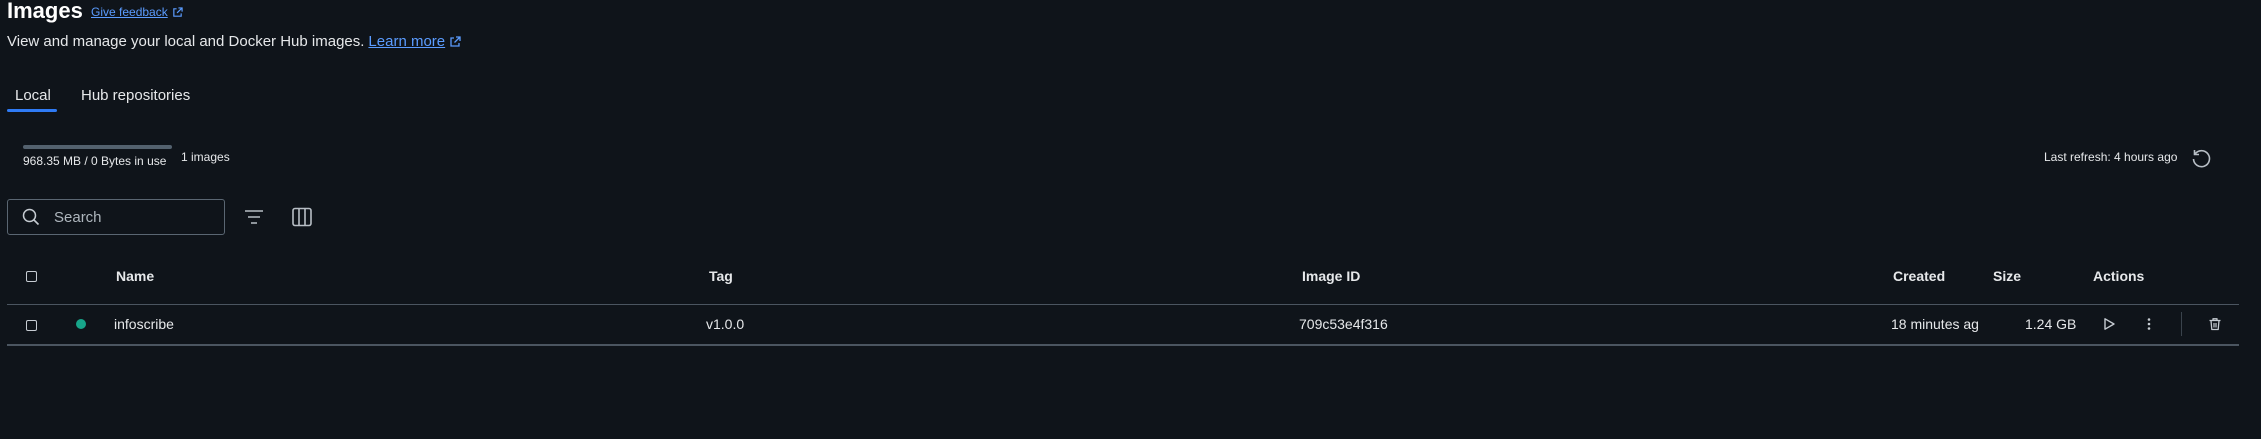  I want to click on column-header-actions: Actions, so click(2119, 276).